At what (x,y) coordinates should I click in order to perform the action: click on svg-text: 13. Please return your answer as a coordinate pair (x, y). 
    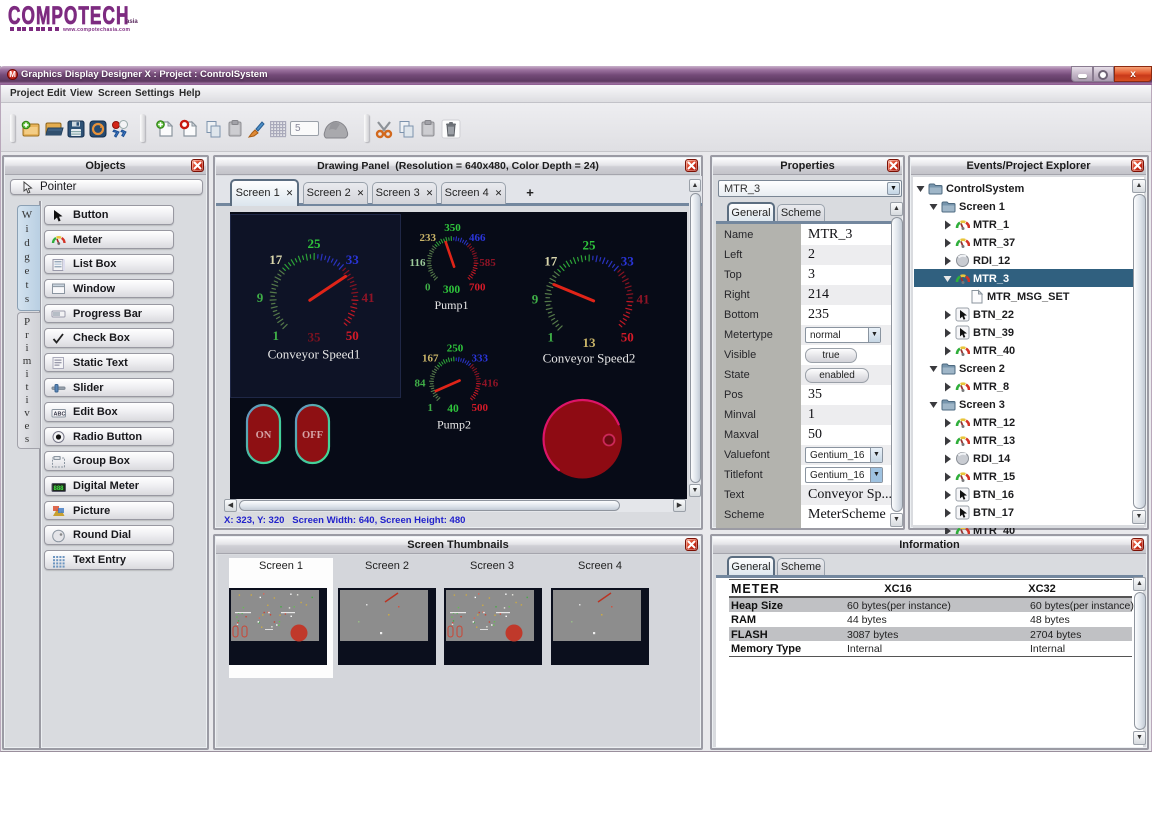
    Looking at the image, I should click on (590, 342).